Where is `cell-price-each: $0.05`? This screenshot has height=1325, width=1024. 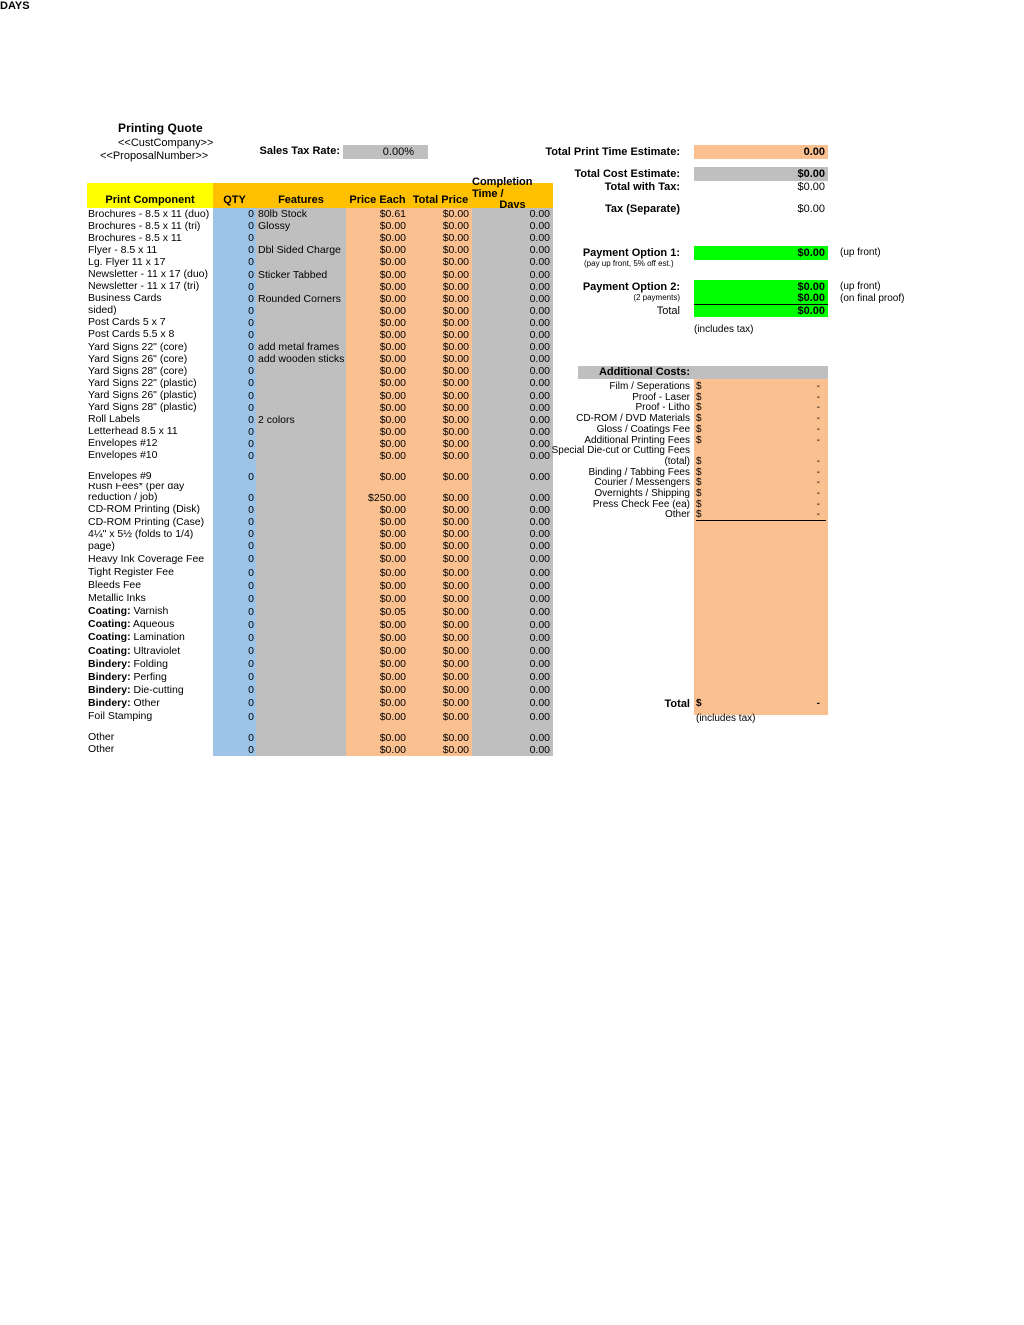
cell-price-each: $0.05 is located at coordinates (377, 611).